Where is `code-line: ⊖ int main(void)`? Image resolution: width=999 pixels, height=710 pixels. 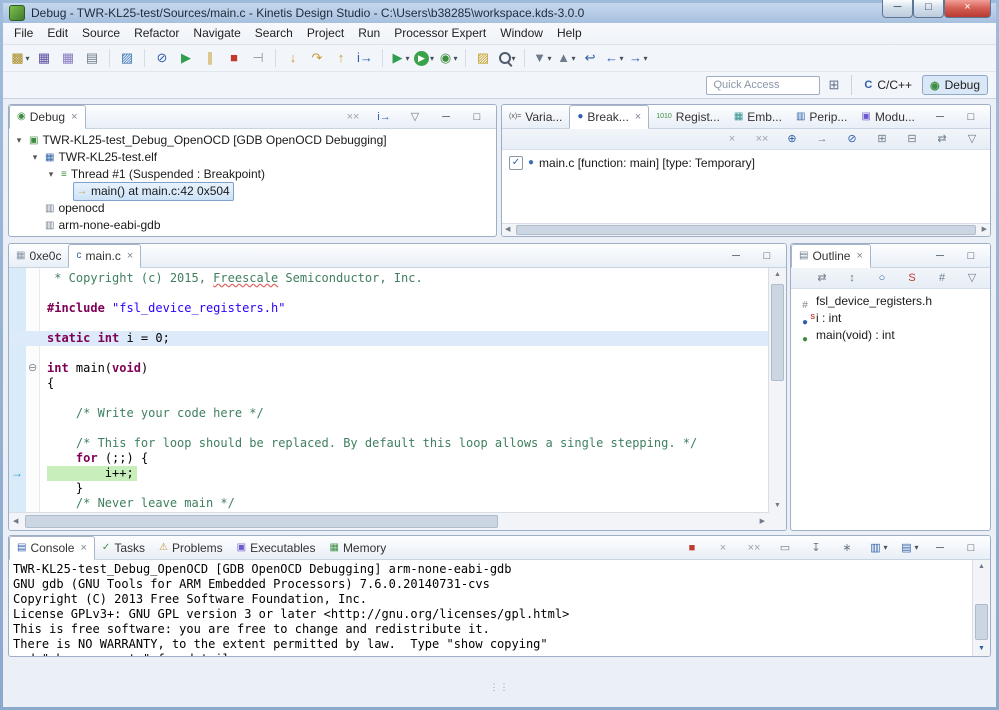
code-line: ⊖ int main(void) is located at coordinates (389, 368).